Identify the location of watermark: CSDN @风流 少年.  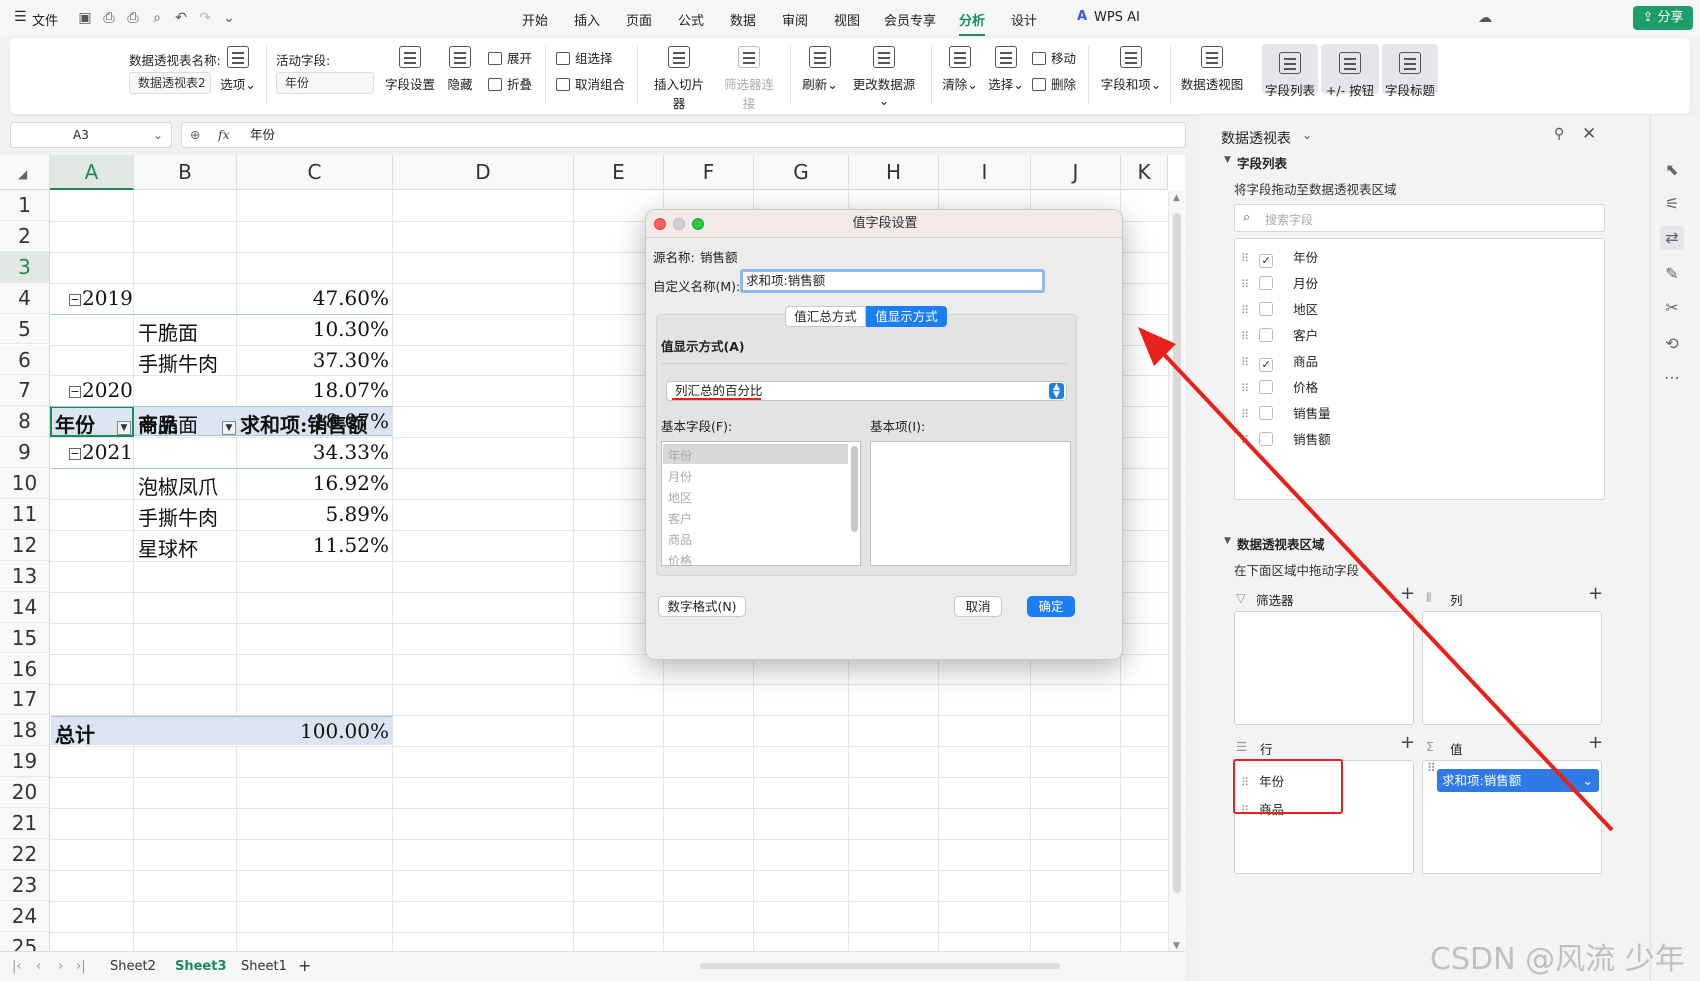
(1557, 959).